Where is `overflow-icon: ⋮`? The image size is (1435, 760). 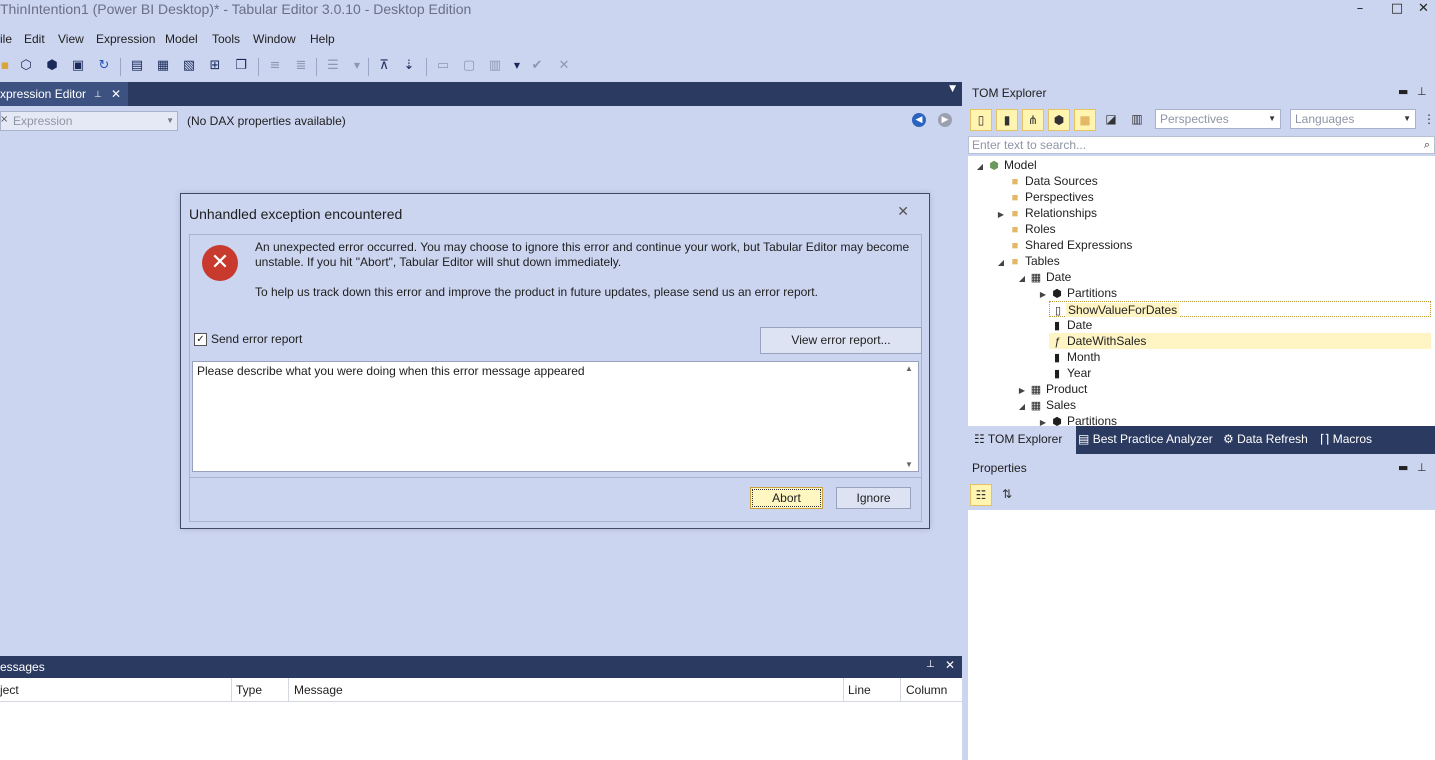 overflow-icon: ⋮ is located at coordinates (1429, 120).